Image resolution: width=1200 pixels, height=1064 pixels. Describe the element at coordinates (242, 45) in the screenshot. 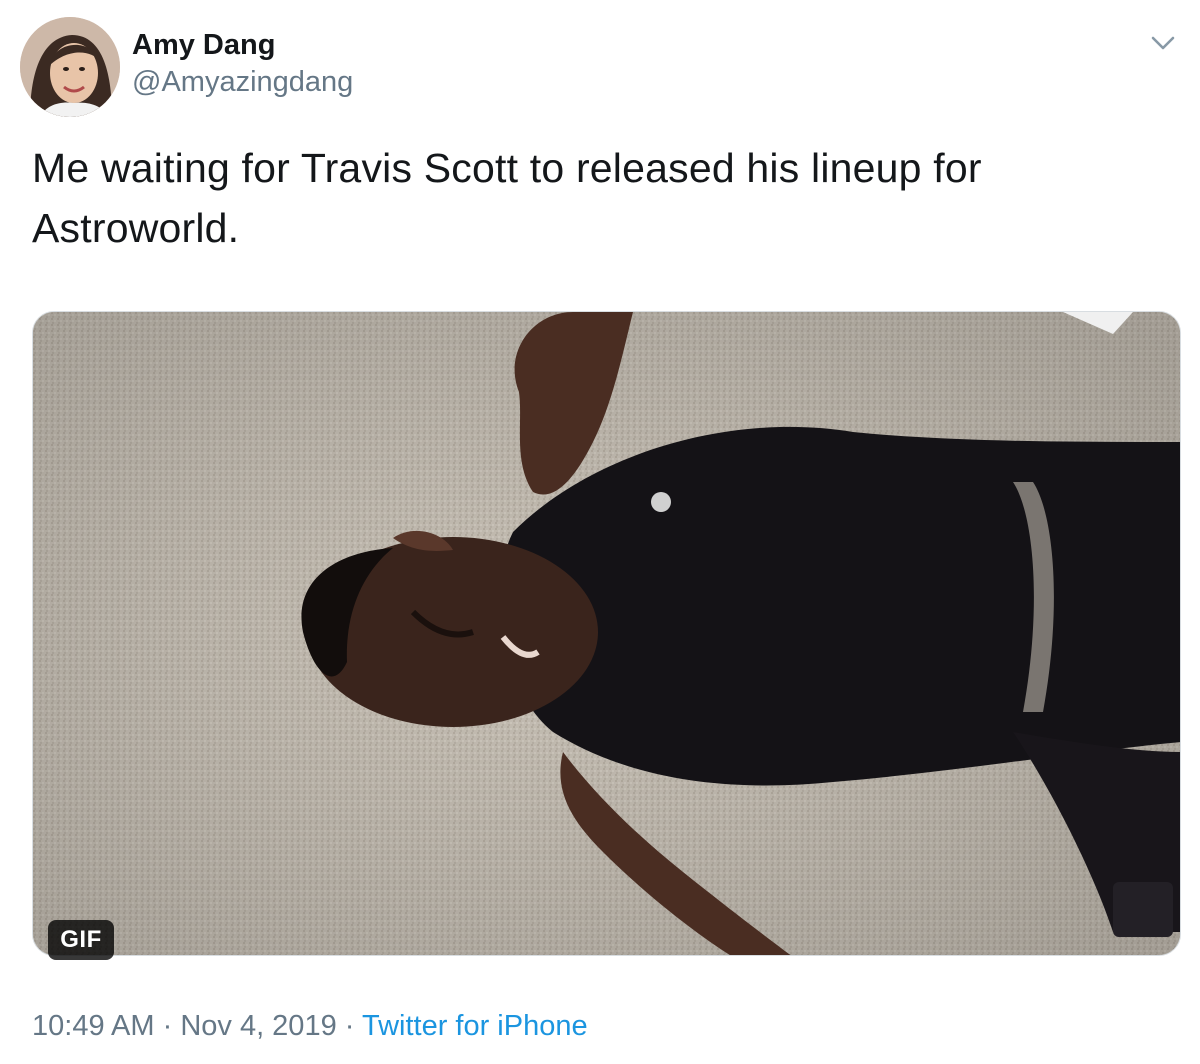

I see `display-name: Amy Dang` at that location.